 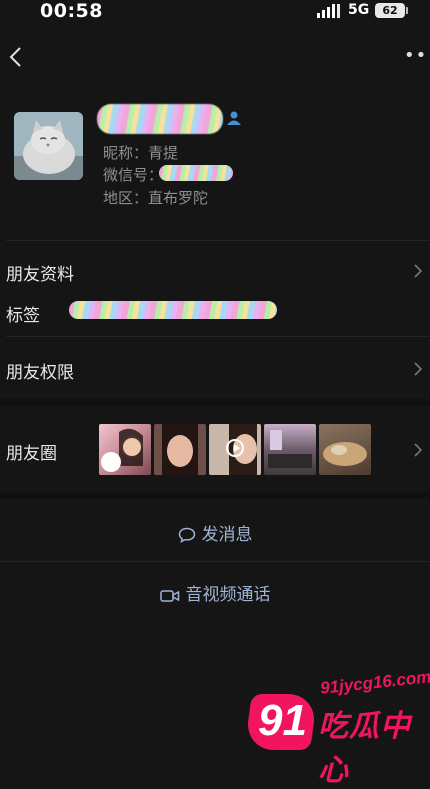 What do you see at coordinates (187, 537) in the screenshot?
I see `chat-bubble-icon` at bounding box center [187, 537].